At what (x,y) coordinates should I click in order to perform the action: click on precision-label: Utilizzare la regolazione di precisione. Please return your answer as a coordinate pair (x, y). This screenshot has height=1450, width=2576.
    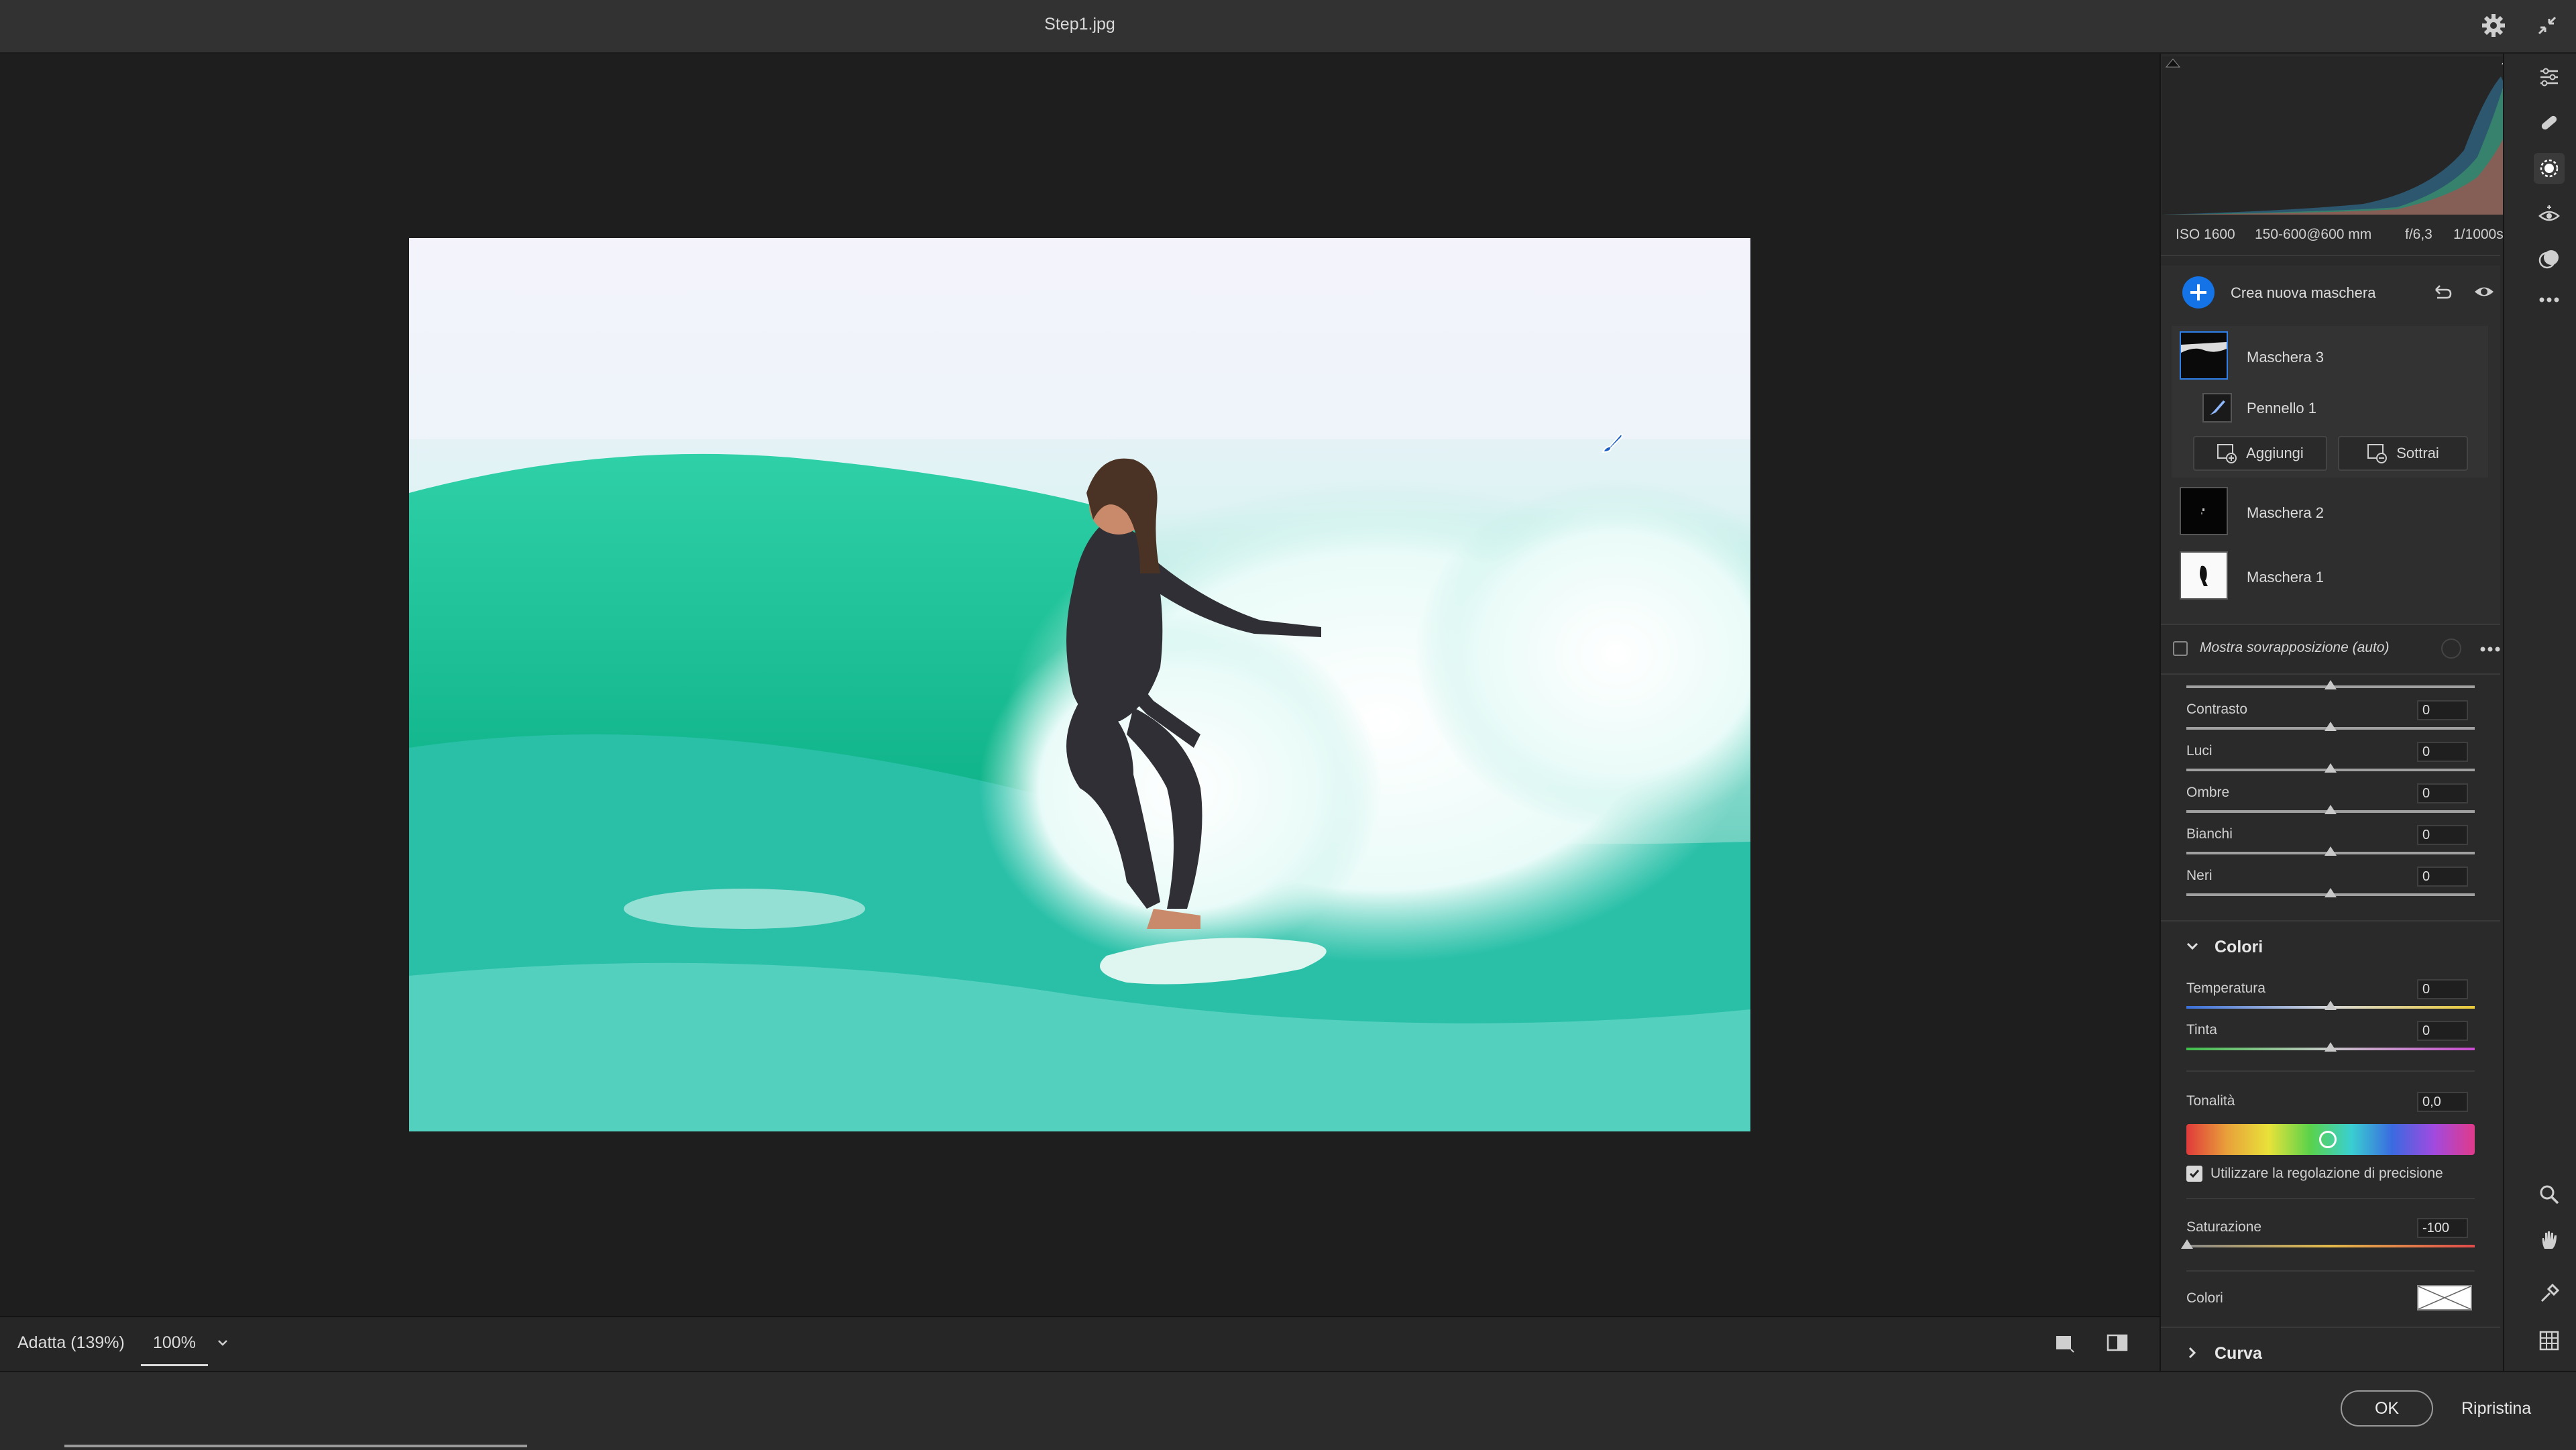
    Looking at the image, I should click on (2326, 1174).